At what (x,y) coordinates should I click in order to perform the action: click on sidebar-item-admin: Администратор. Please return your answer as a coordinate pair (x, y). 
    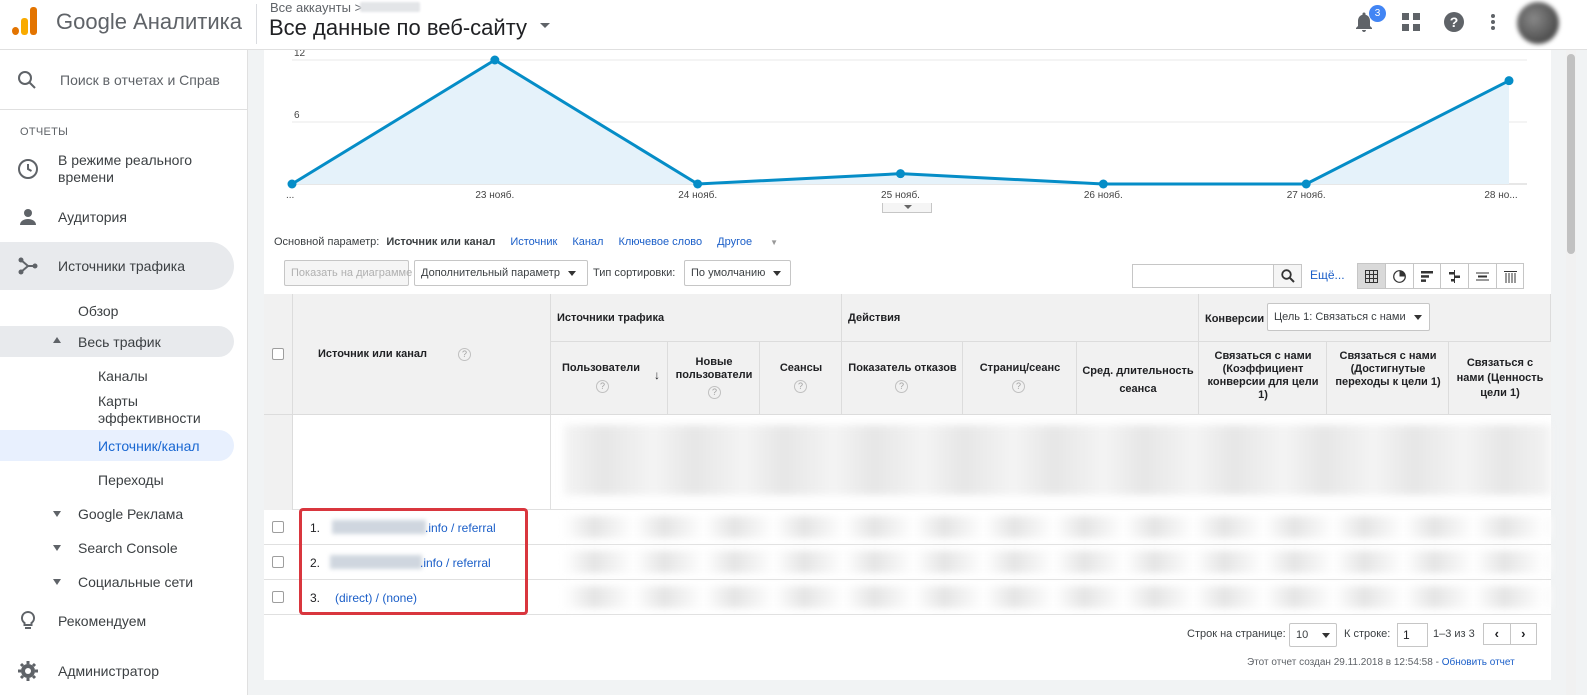
    Looking at the image, I should click on (117, 671).